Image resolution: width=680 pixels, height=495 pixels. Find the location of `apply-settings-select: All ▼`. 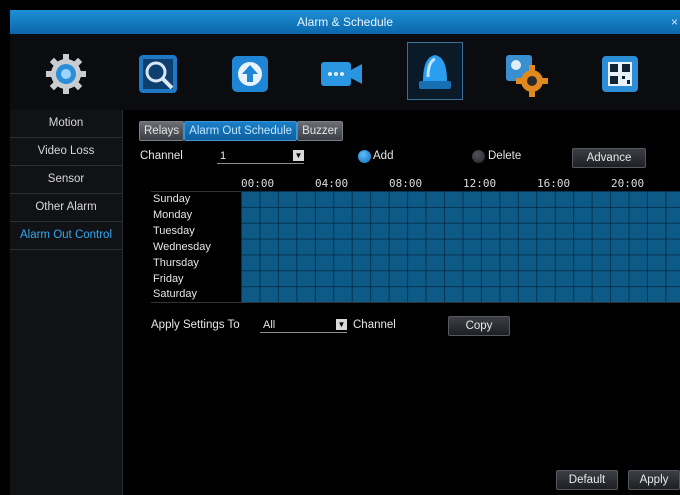

apply-settings-select: All ▼ is located at coordinates (303, 325).